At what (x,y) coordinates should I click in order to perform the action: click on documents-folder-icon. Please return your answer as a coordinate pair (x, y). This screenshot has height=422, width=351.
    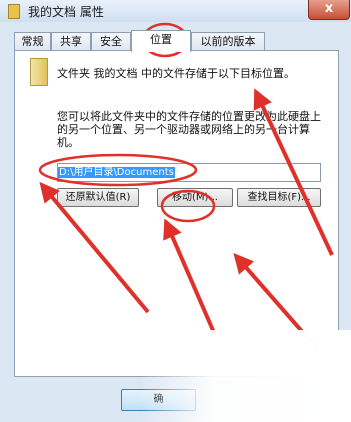
    Looking at the image, I should click on (39, 72).